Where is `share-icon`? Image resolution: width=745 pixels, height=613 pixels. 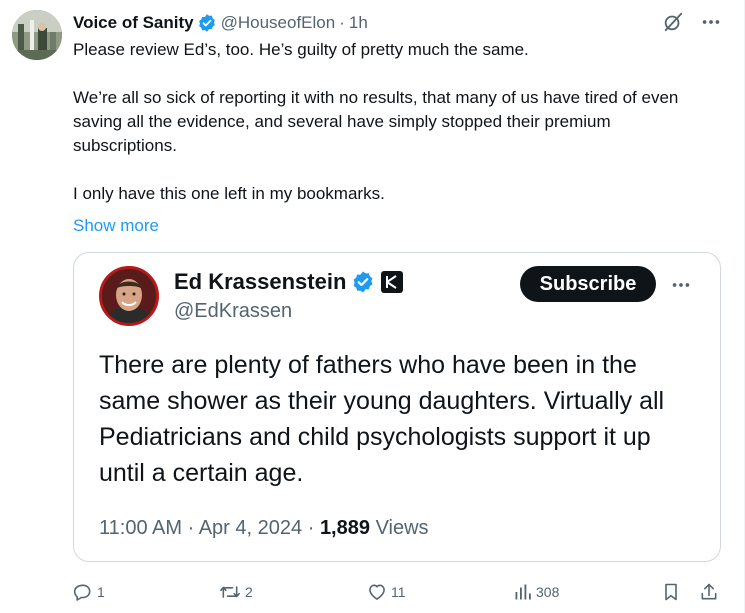
share-icon is located at coordinates (709, 592).